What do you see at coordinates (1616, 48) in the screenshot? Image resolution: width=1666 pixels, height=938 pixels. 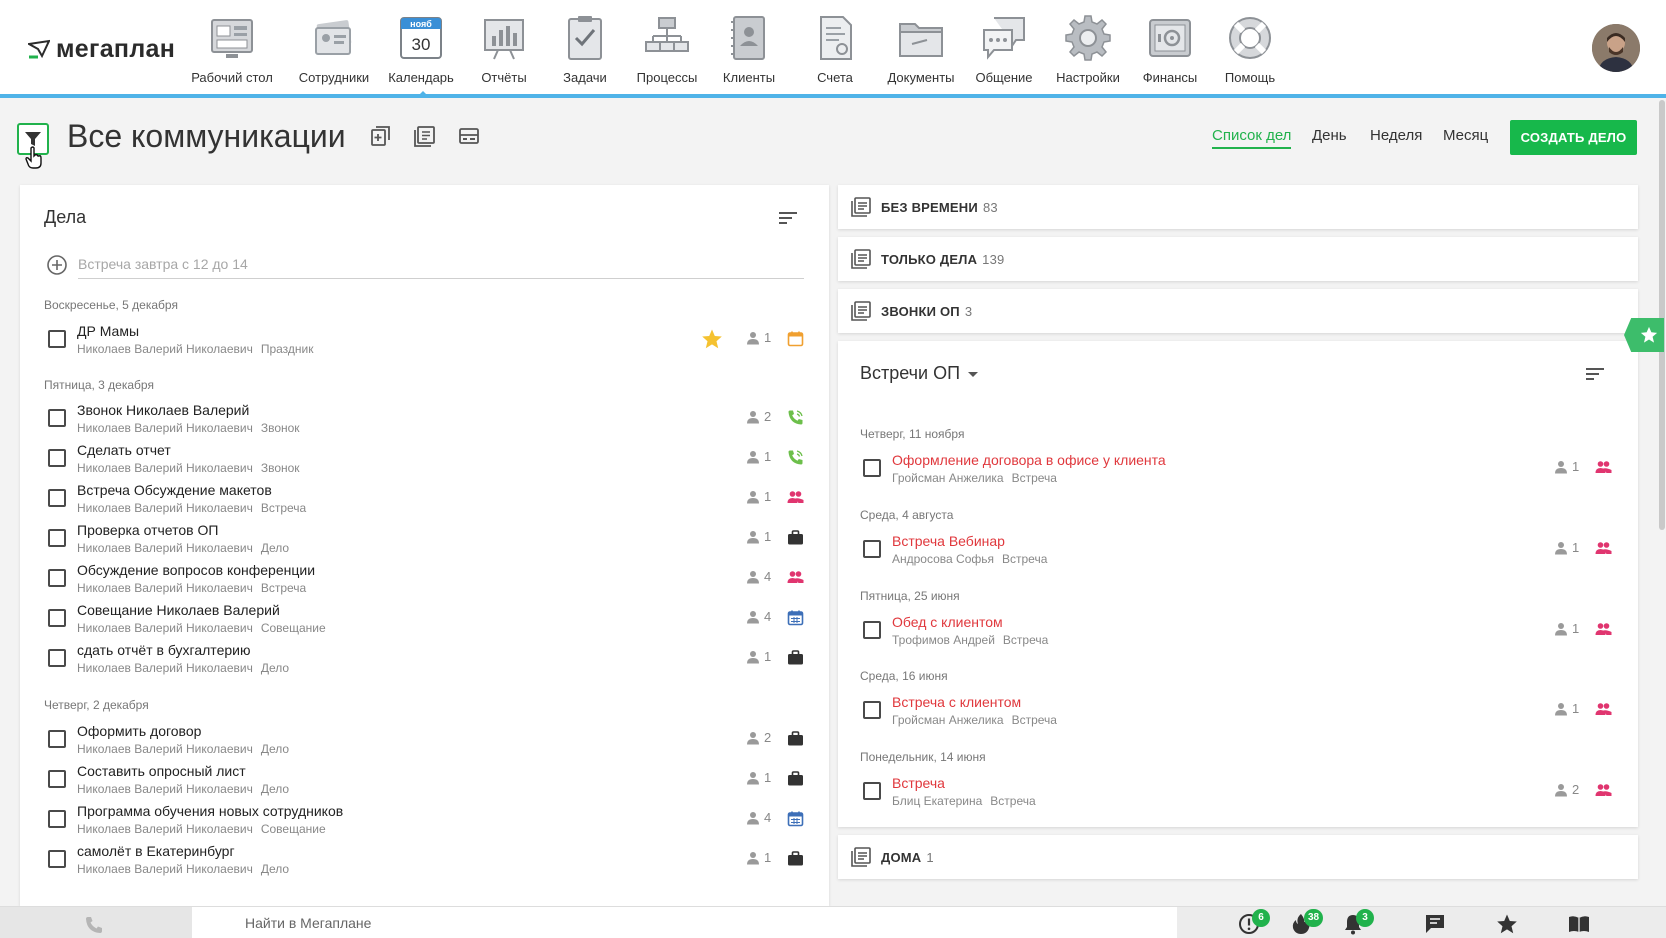 I see `user-avatar` at bounding box center [1616, 48].